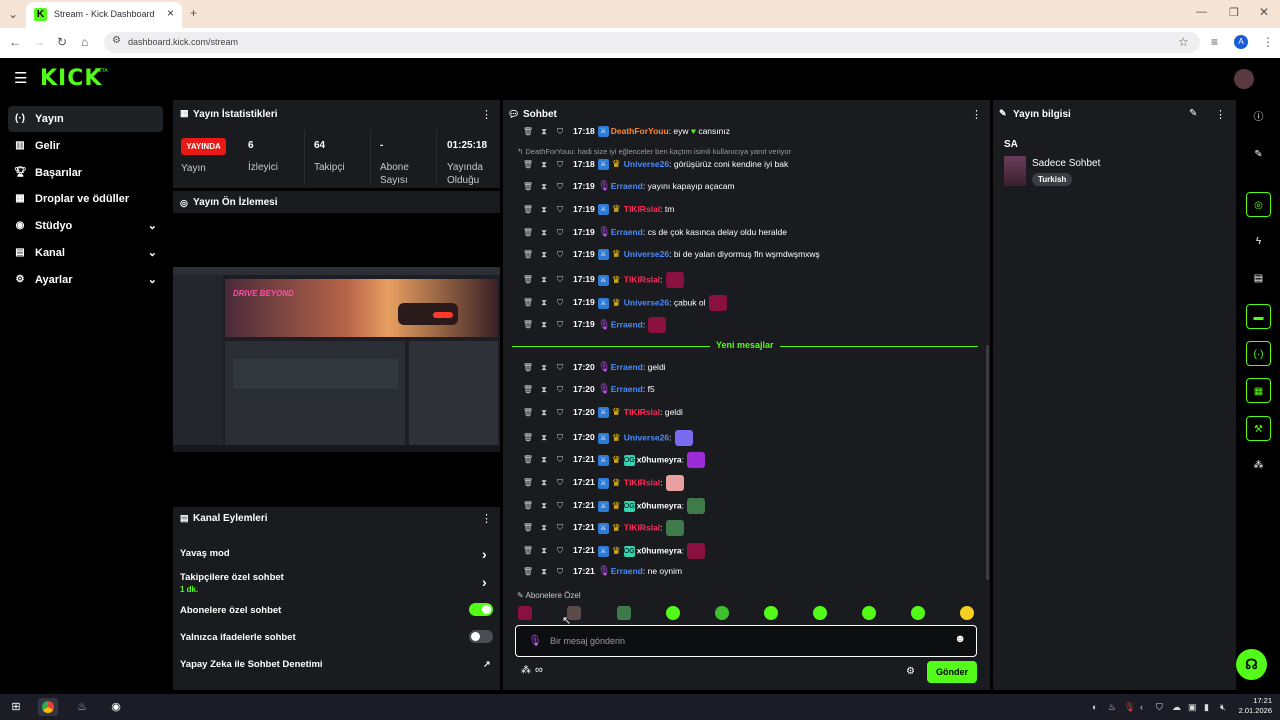  What do you see at coordinates (1258, 154) in the screenshot?
I see `pen-icon: ✎` at bounding box center [1258, 154].